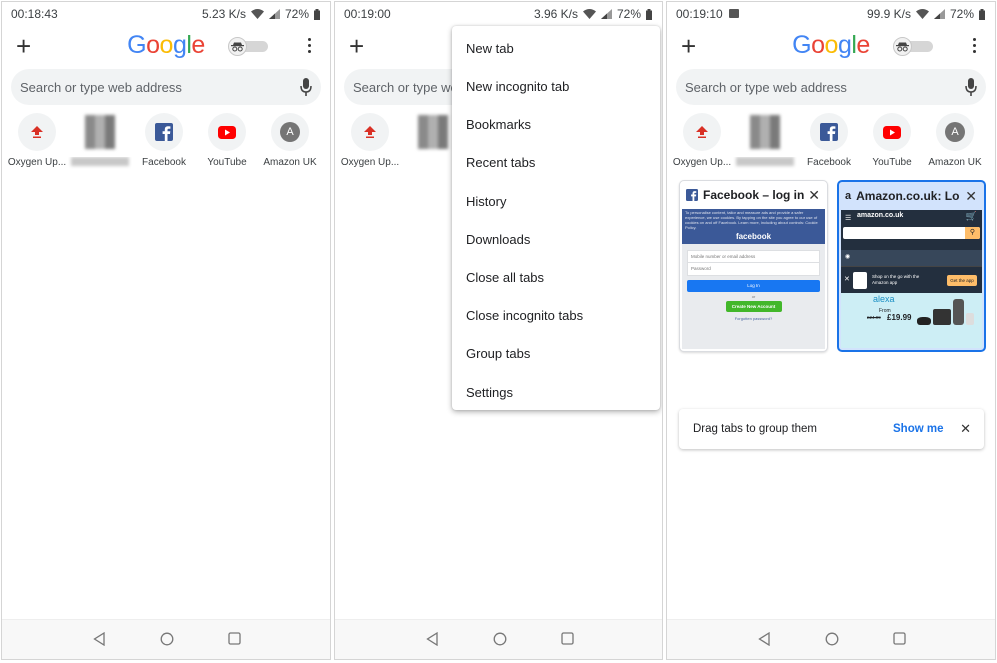  What do you see at coordinates (899, 317) in the screenshot?
I see `new-price: £19.99` at bounding box center [899, 317].